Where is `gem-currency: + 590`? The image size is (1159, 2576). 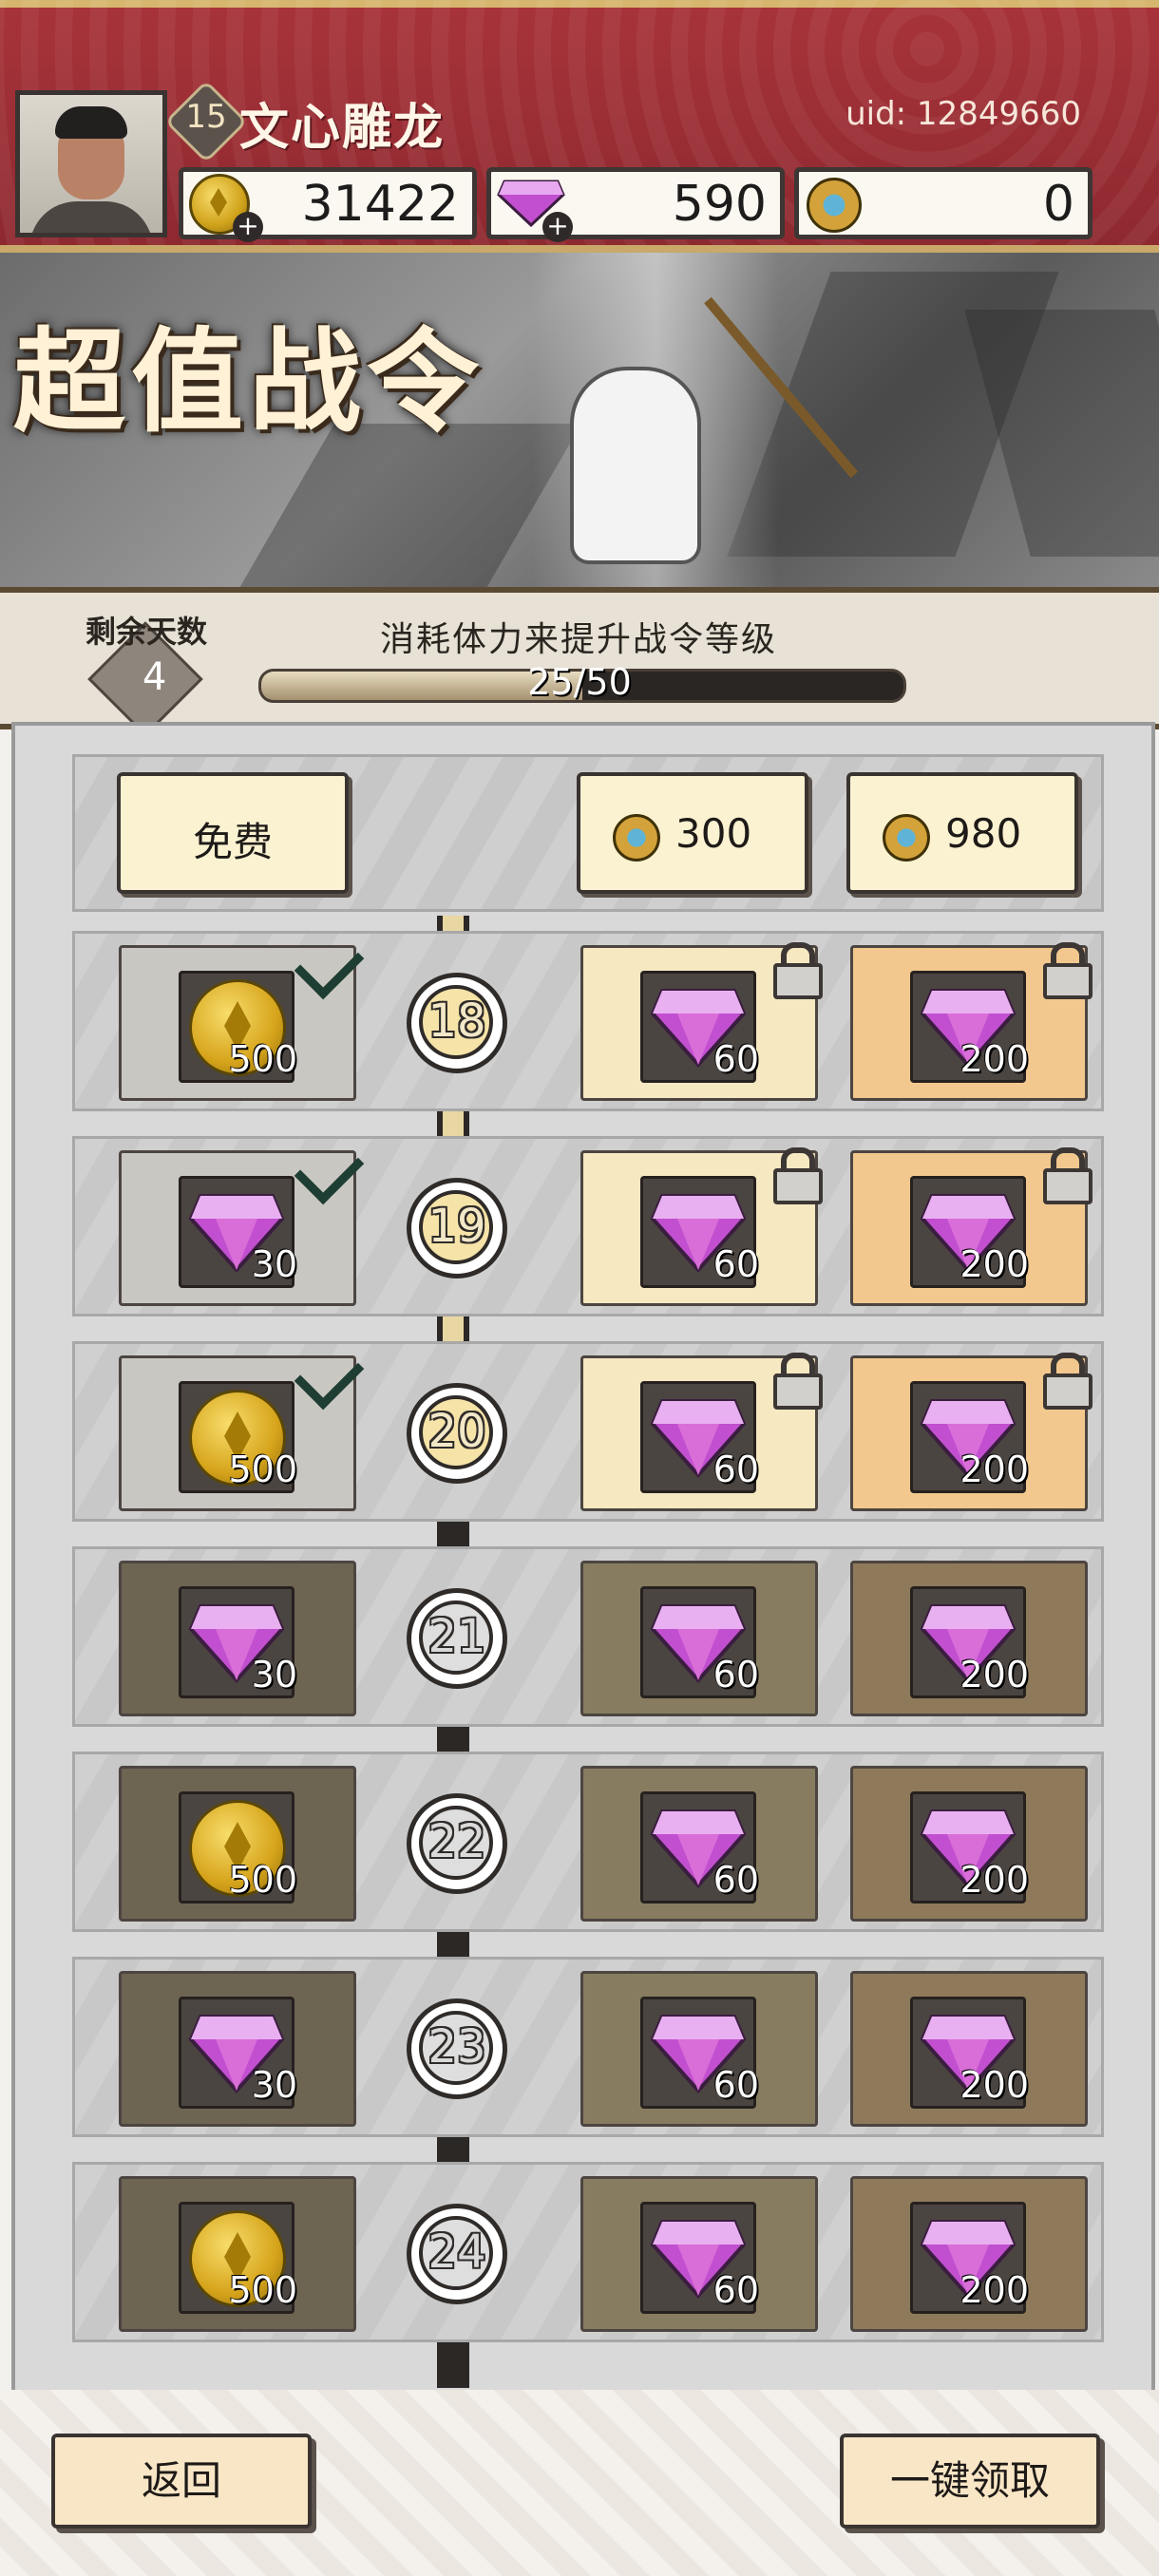 gem-currency: + 590 is located at coordinates (635, 204).